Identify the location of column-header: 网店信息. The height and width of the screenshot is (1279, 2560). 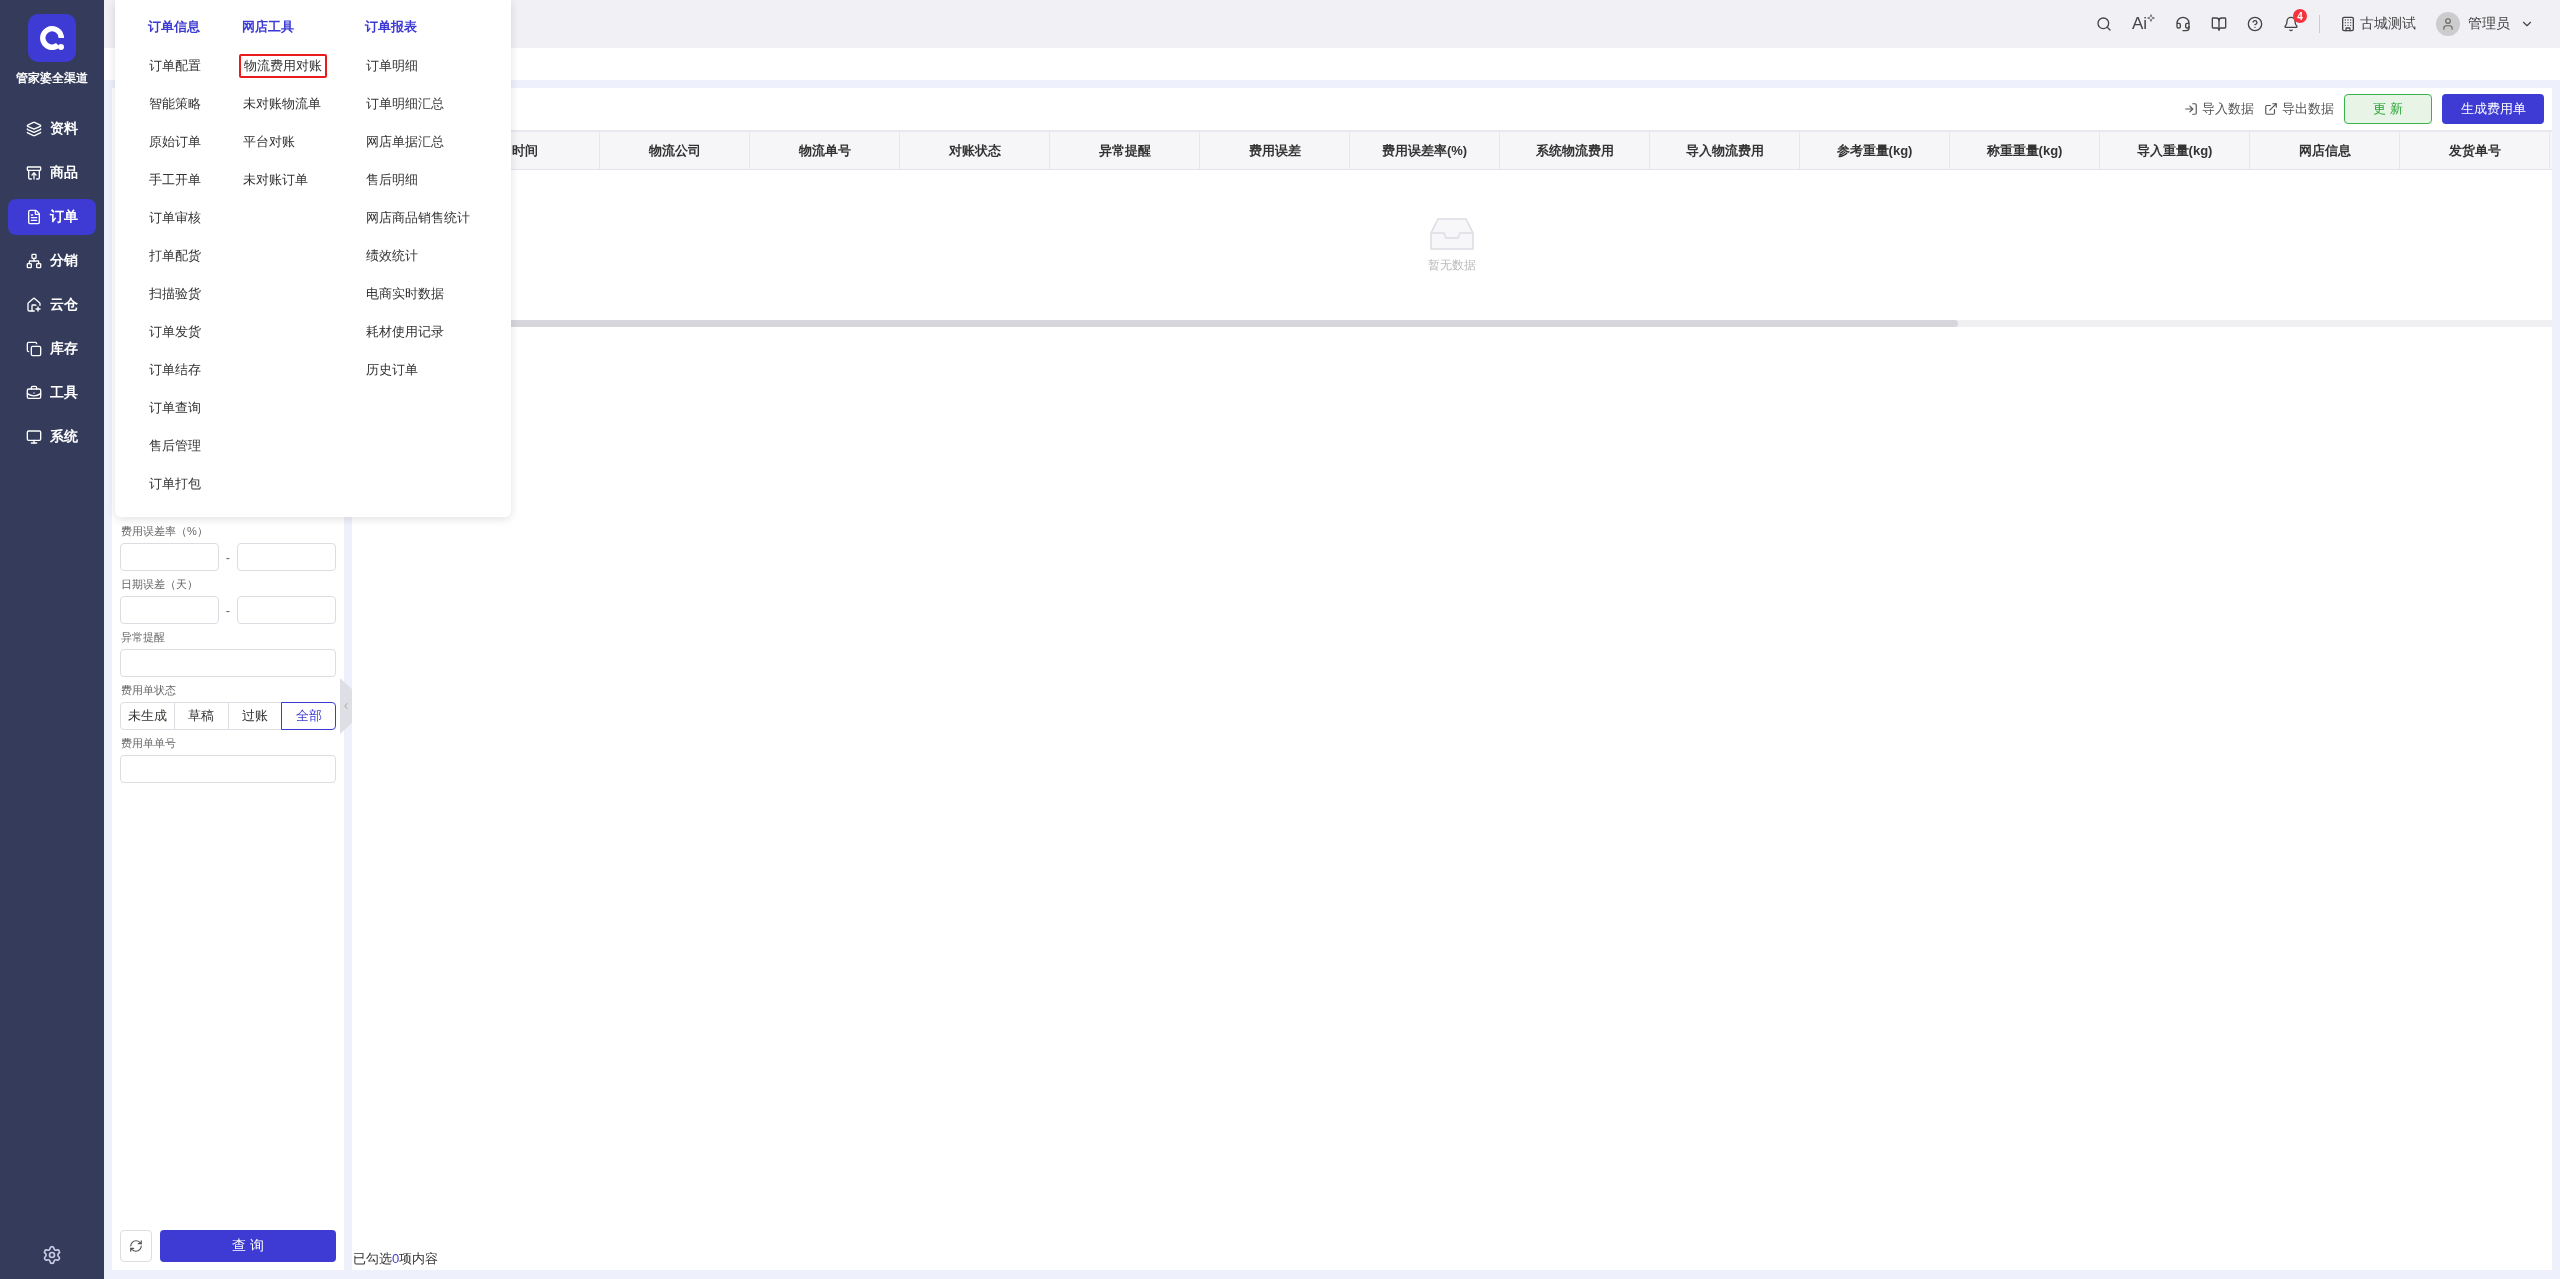
(2325, 150).